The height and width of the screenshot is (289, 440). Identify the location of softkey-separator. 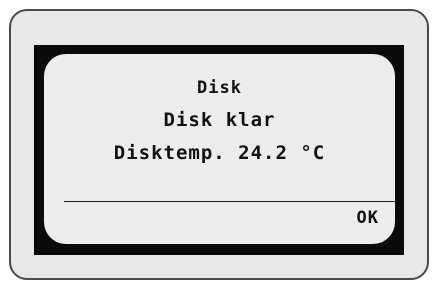
(229, 201).